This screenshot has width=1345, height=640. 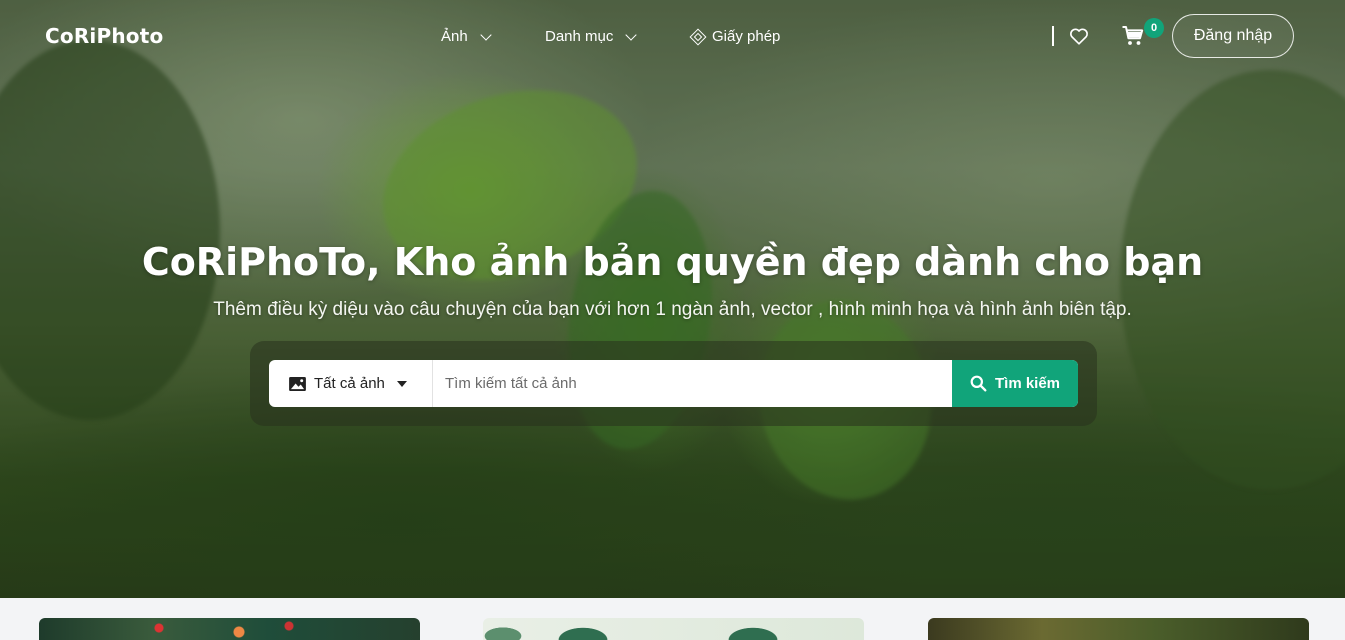 I want to click on divider, so click(x=1053, y=36).